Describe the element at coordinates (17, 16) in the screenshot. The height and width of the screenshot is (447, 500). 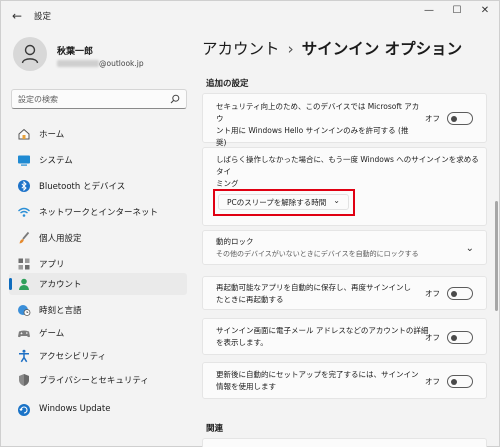
I see `back-arrow-icon: ←` at that location.